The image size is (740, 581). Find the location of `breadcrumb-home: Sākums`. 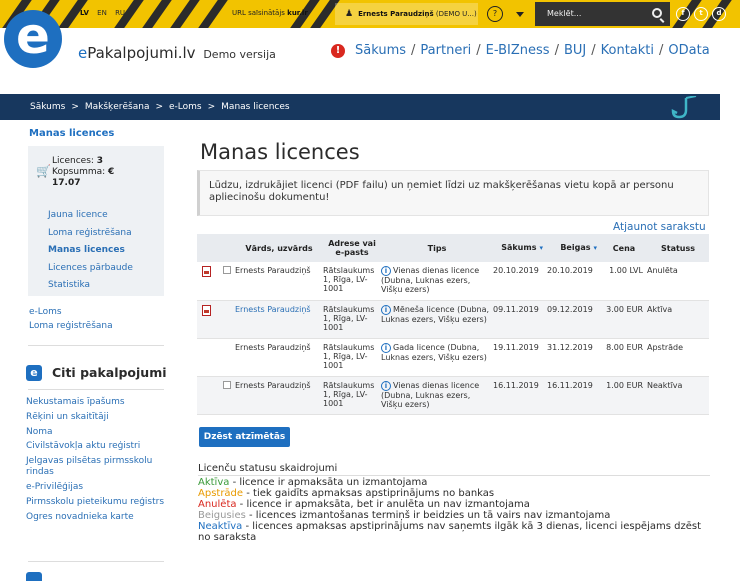

breadcrumb-home: Sākums is located at coordinates (47, 107).